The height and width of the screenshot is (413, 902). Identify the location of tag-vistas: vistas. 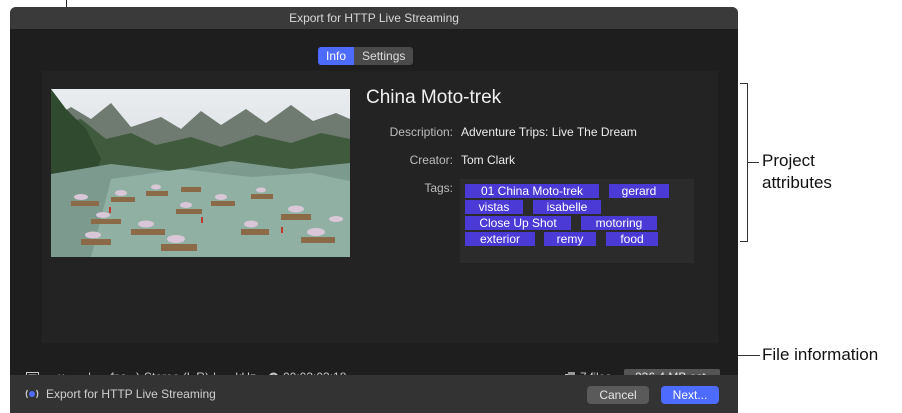
(494, 207).